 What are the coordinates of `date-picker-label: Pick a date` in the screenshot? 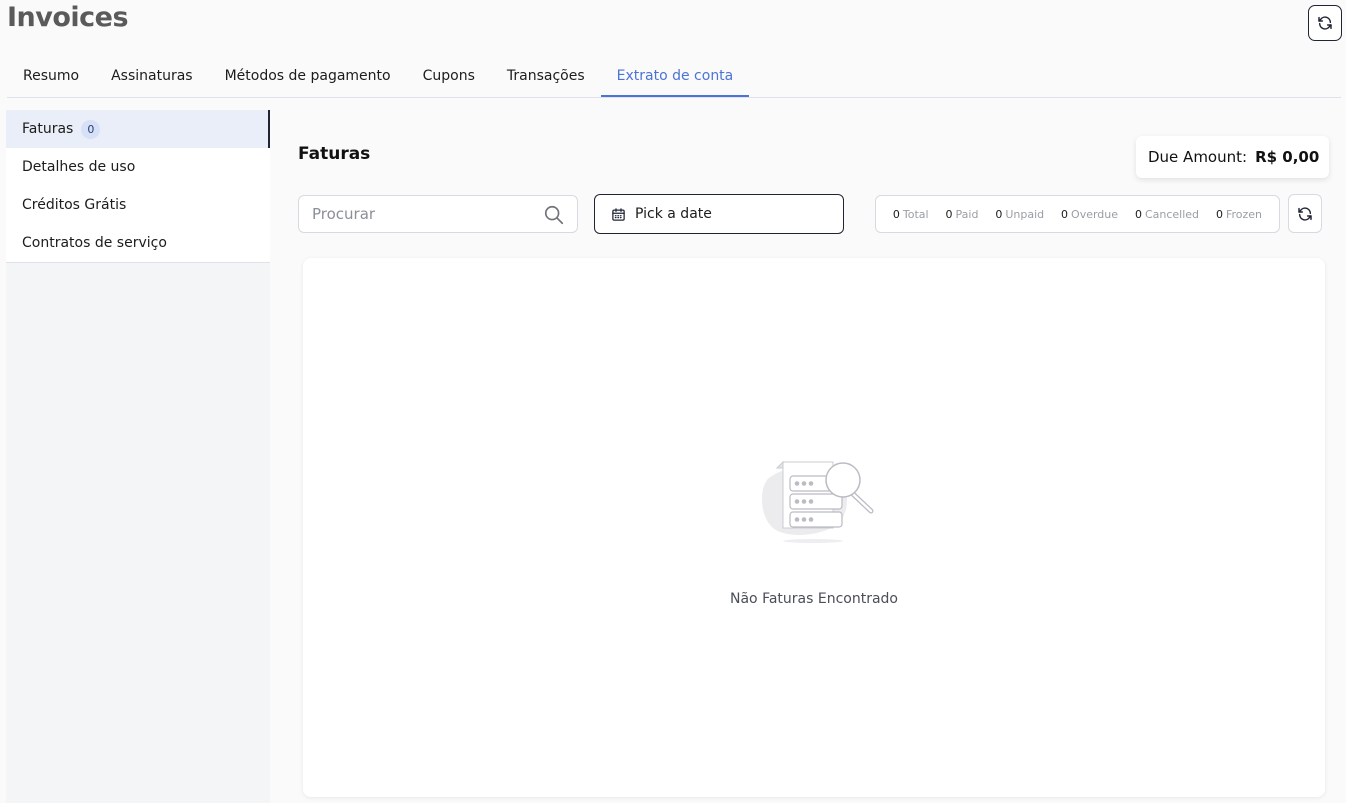 It's located at (673, 214).